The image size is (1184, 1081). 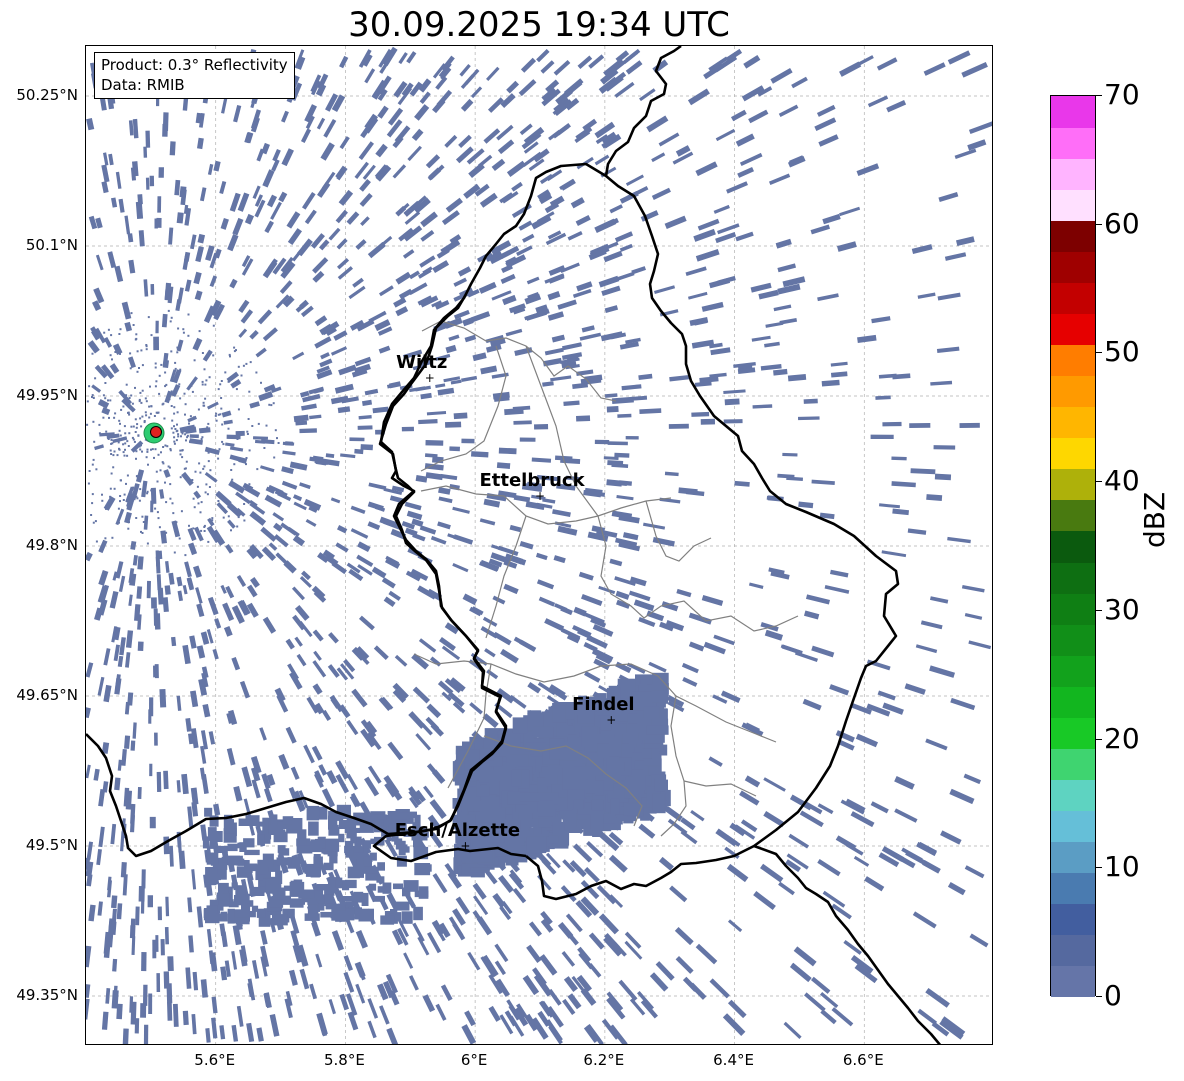 I want to click on lat-tick-label: 49.8°N, so click(x=51, y=545).